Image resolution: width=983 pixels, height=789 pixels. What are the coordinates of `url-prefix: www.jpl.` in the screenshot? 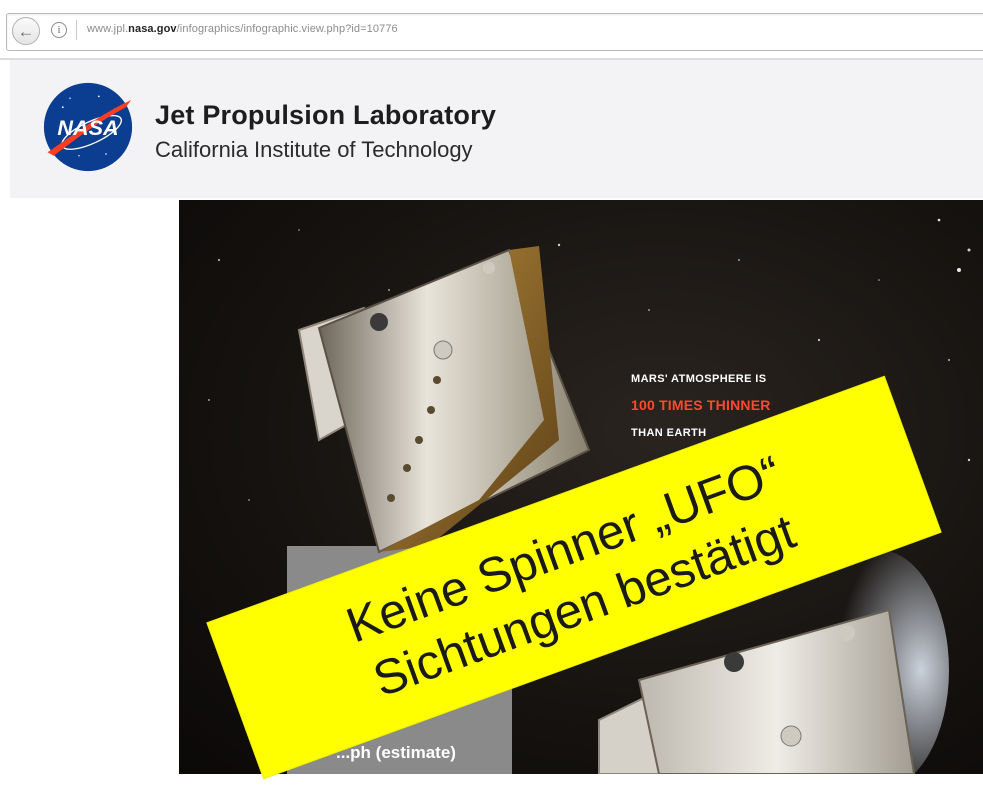 It's located at (108, 29).